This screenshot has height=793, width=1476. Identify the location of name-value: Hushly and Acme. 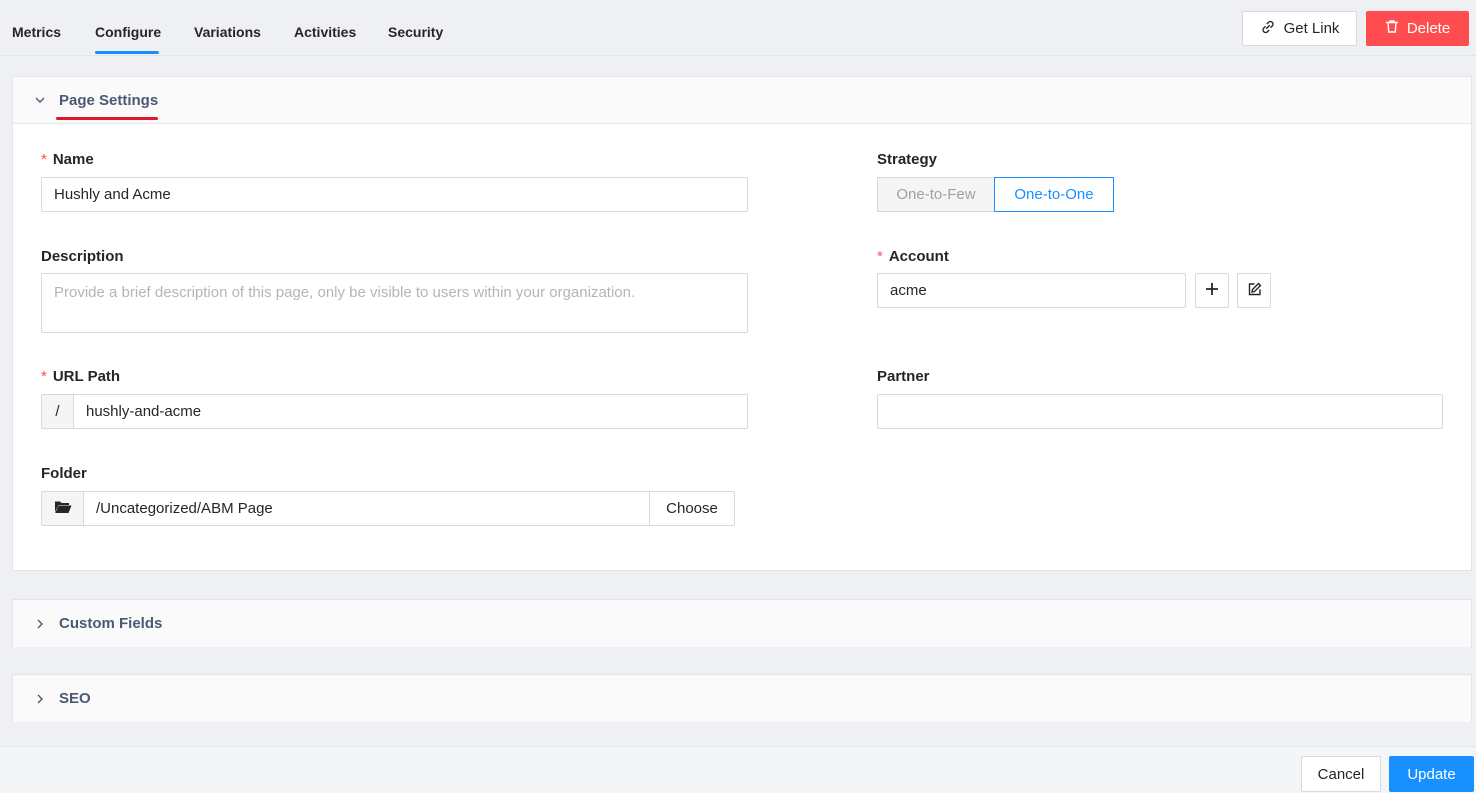
(112, 194).